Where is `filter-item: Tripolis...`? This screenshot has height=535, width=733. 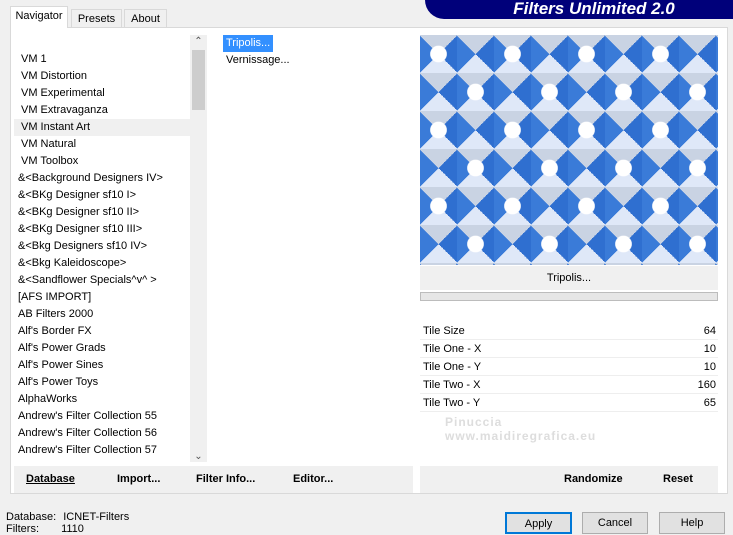 filter-item: Tripolis... is located at coordinates (248, 43).